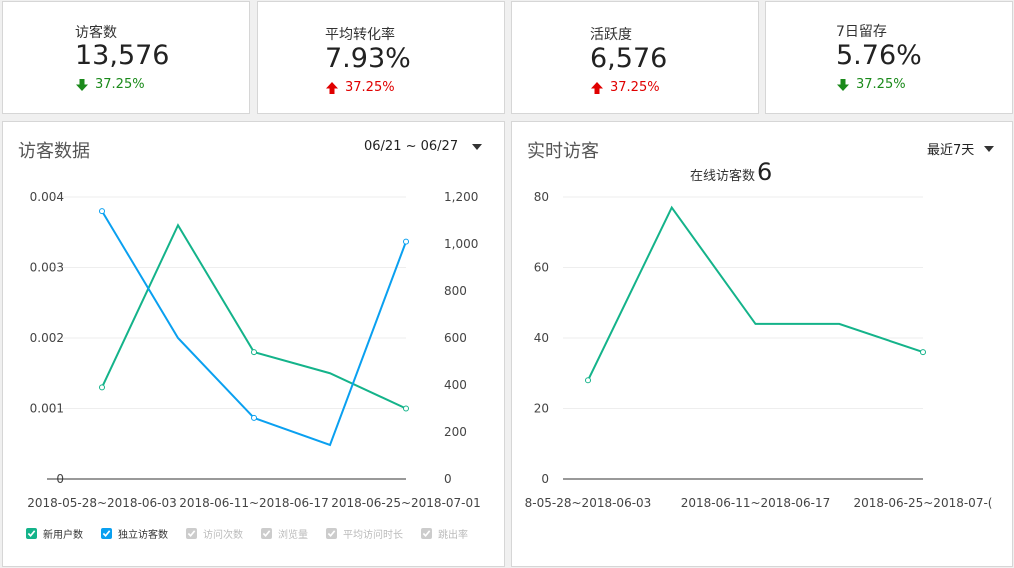 The height and width of the screenshot is (568, 1014). What do you see at coordinates (247, 533) in the screenshot?
I see `chart-legend: 新用户数 独立访客数 访问次数 浏览量 平均访问时长 跳出率` at bounding box center [247, 533].